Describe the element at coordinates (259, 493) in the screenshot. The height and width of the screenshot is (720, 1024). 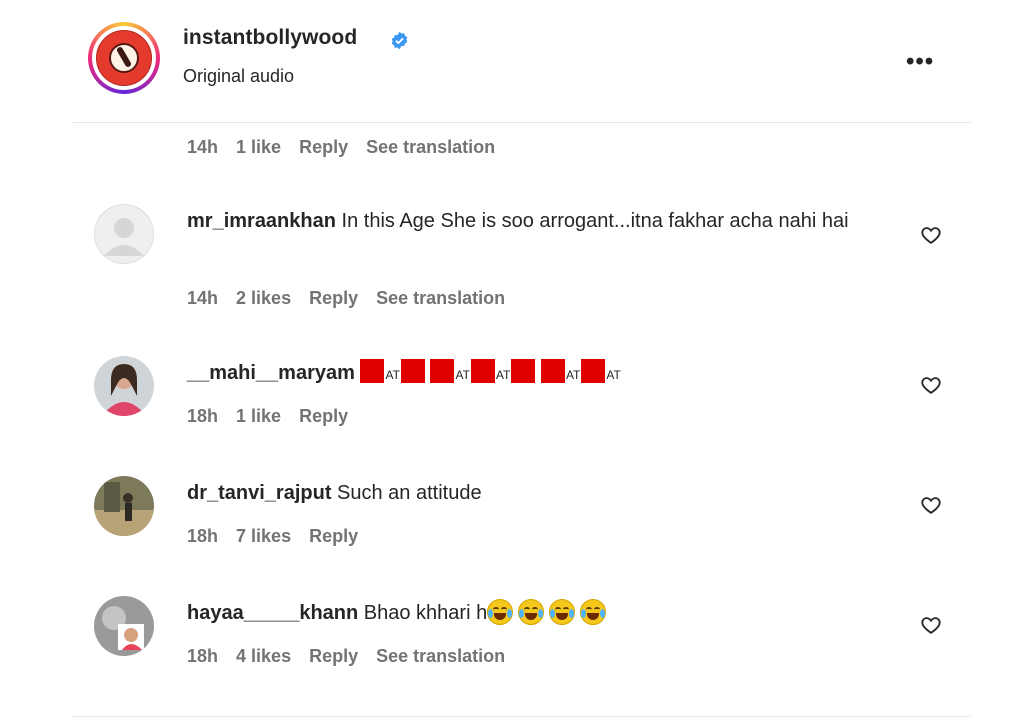
I see `comment-username: dr_tanvi_rajput` at that location.